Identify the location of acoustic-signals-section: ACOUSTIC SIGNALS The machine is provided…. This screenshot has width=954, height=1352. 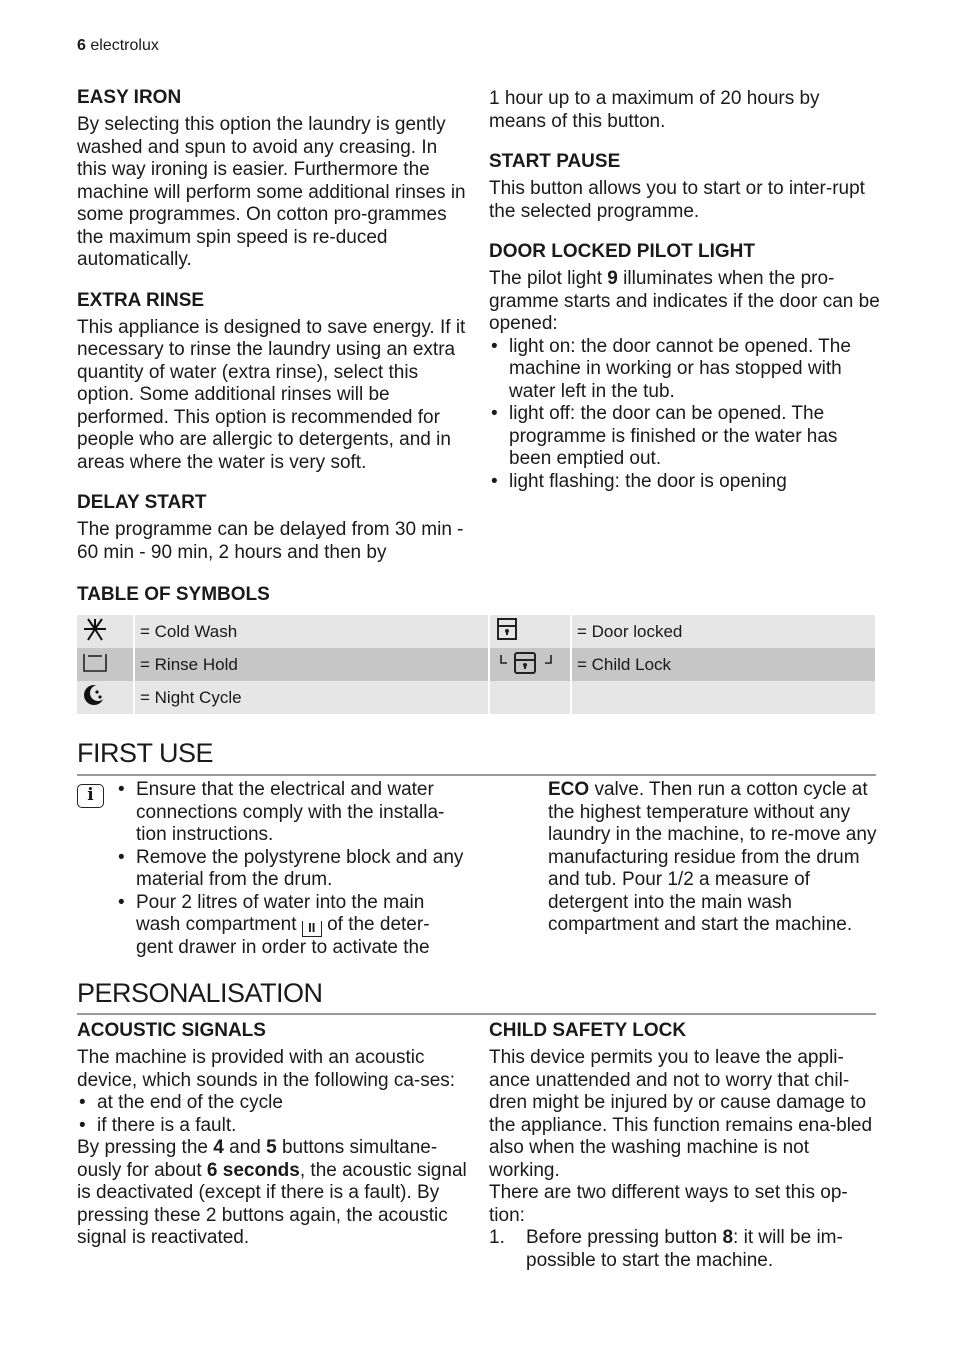
(273, 1135).